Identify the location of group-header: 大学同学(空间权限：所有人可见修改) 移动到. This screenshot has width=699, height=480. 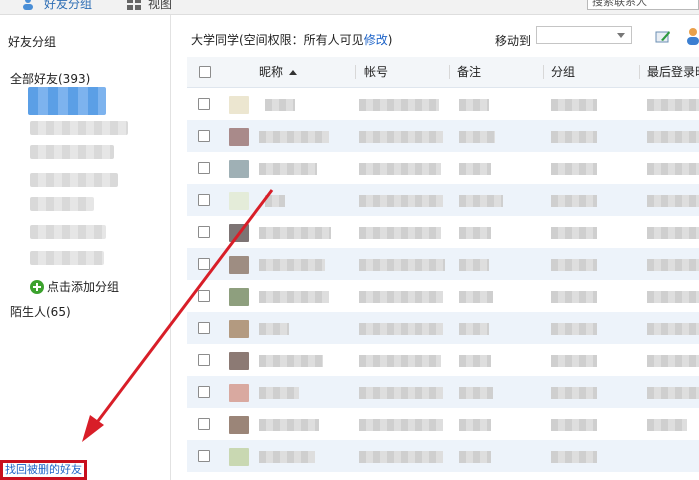
(435, 36).